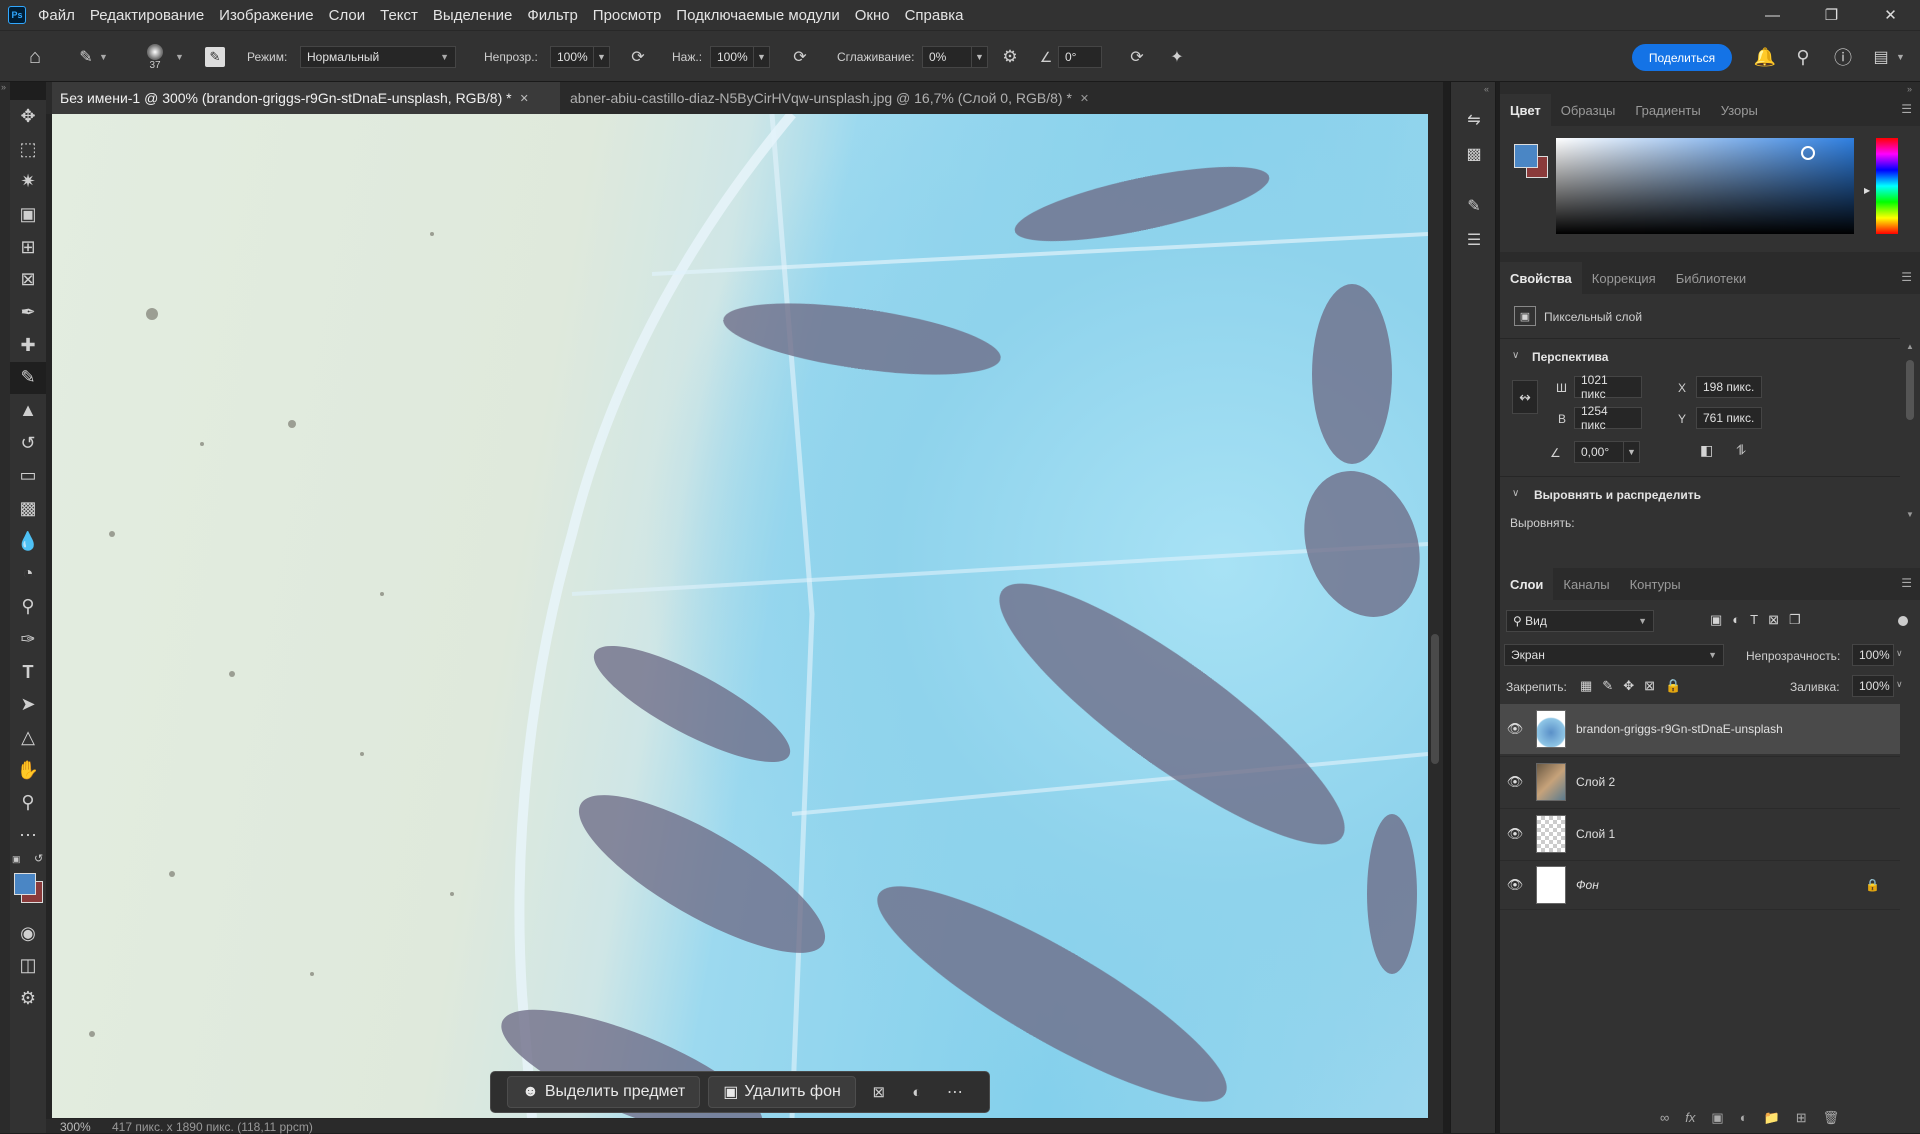 This screenshot has width=1920, height=1134. I want to click on swap-colors-icon: ↺, so click(38, 858).